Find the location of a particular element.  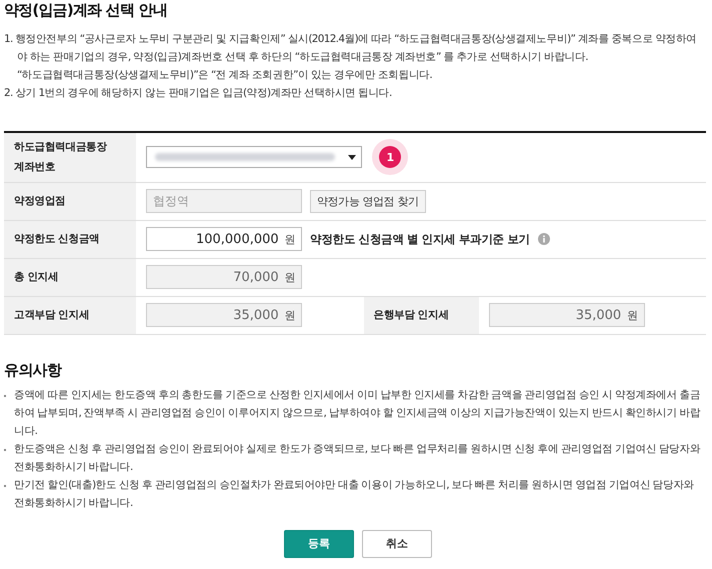

note-item: 한도증액은 신청 후 관리영업점 승인이 완료되어야 실제로 한도가 증액되므로, 보다 빠른 업무처리를 원하시면 신청 후에 관리영업점 기업여신 담당자와 전화통화하시기 바랍니다. is located at coordinates (355, 458).